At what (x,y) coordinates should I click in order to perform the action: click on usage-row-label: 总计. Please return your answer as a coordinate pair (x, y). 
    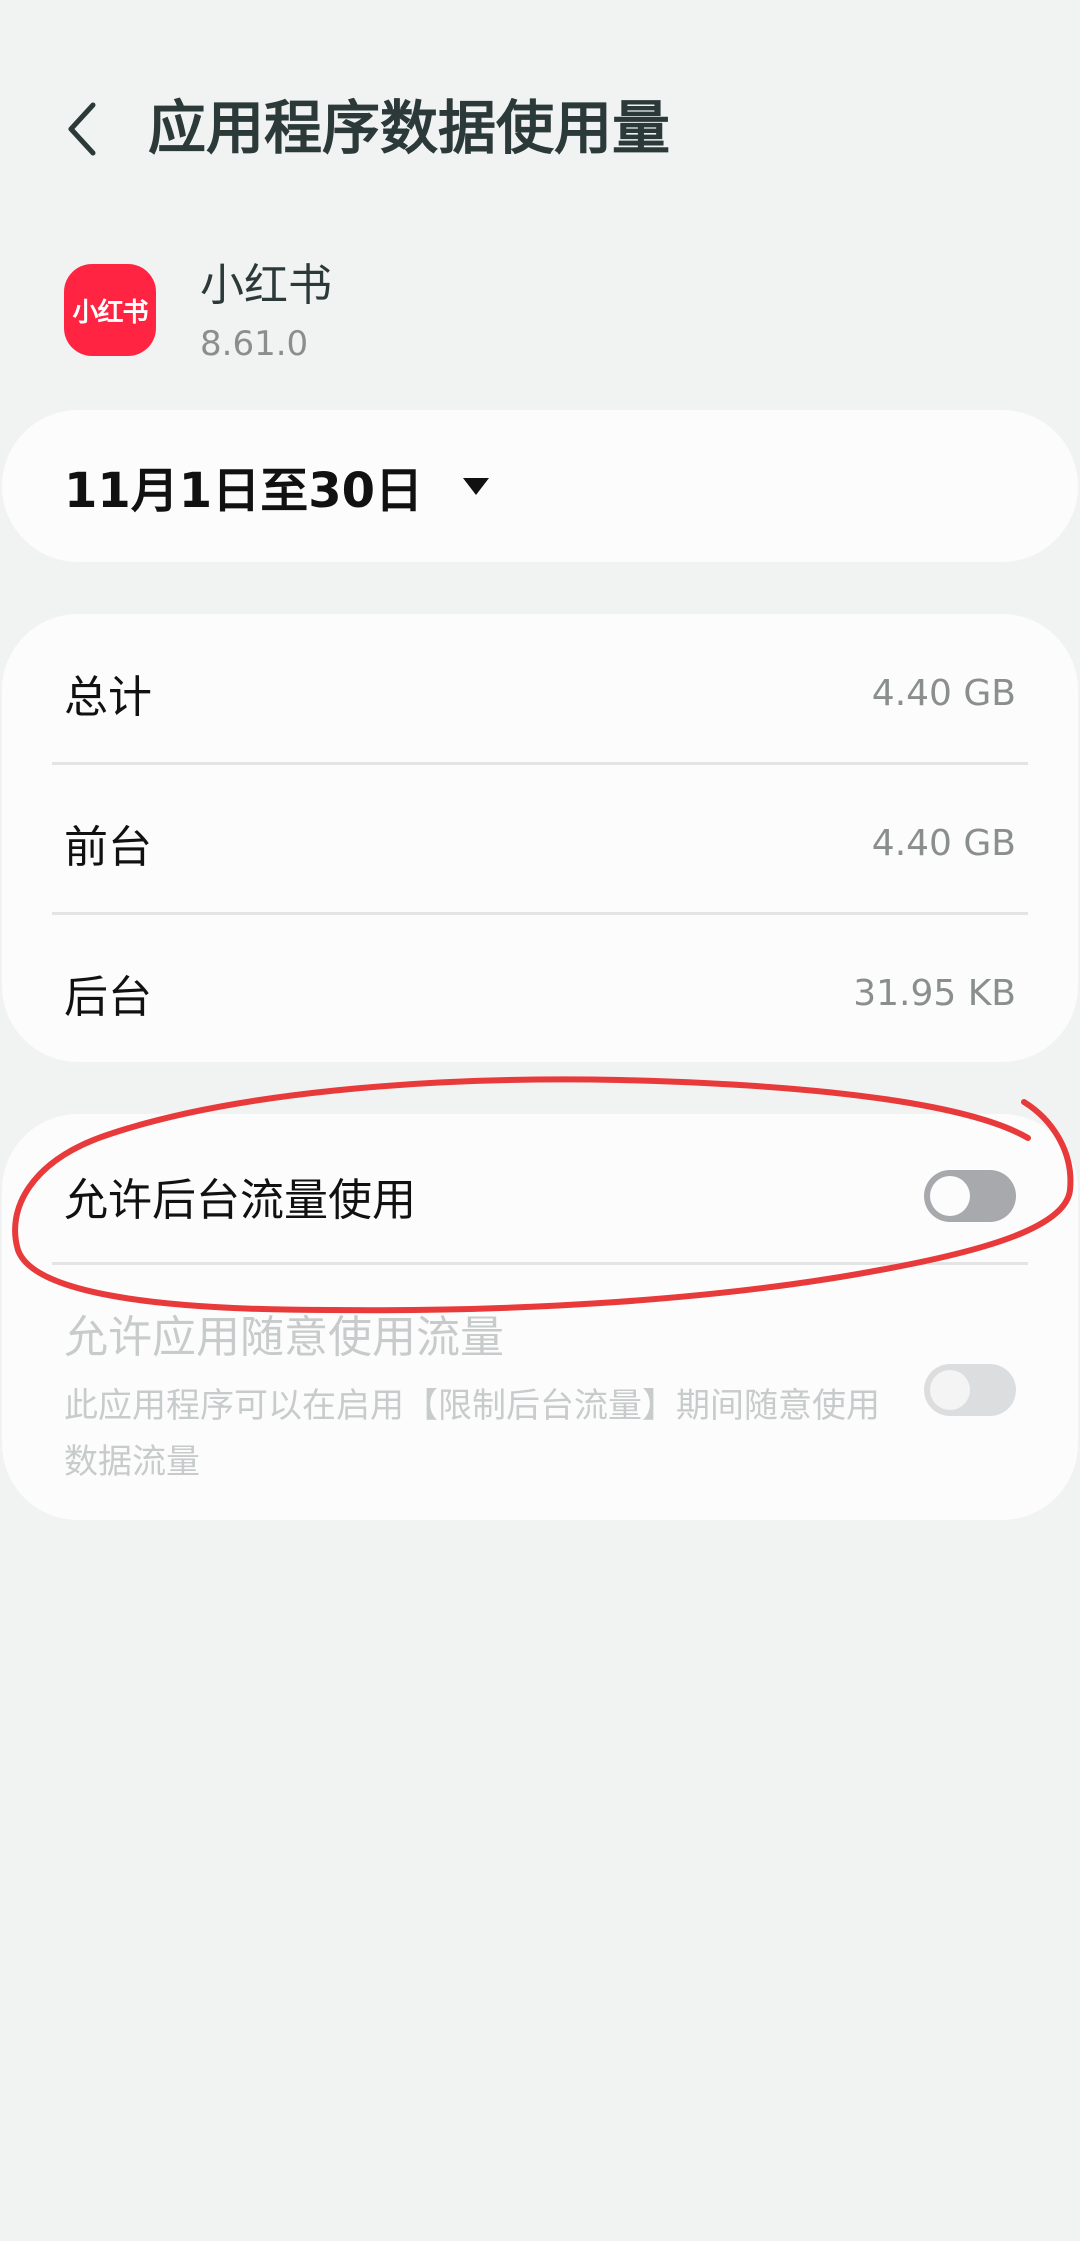
    Looking at the image, I should click on (108, 697).